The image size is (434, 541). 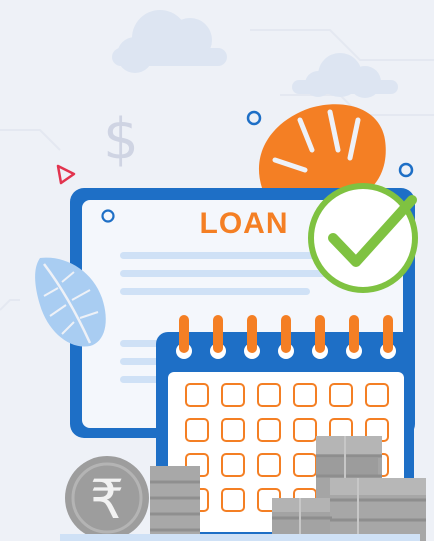 What do you see at coordinates (363, 238) in the screenshot?
I see `check-icon` at bounding box center [363, 238].